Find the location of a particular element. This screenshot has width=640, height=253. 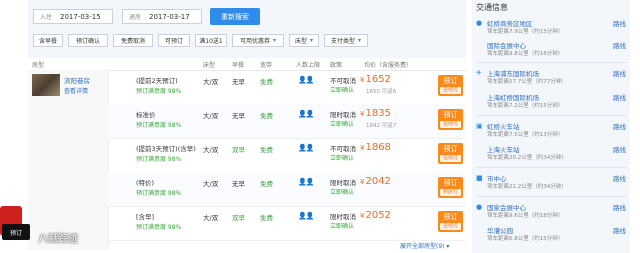

location-pin-icon: ● is located at coordinates (479, 23).